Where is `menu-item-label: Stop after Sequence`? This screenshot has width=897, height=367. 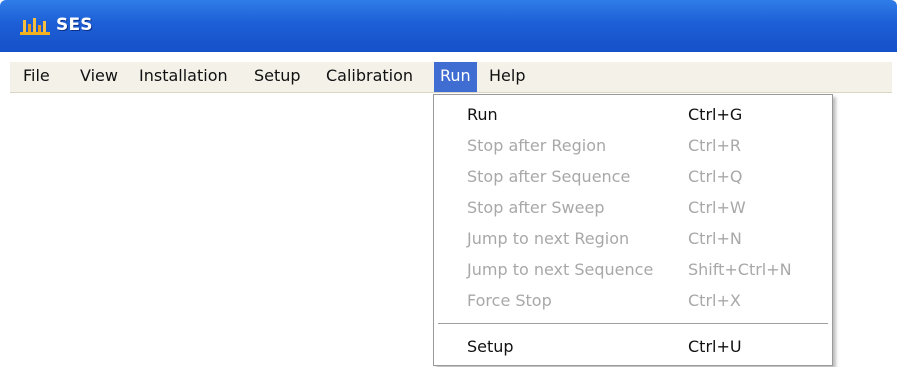 menu-item-label: Stop after Sequence is located at coordinates (549, 176).